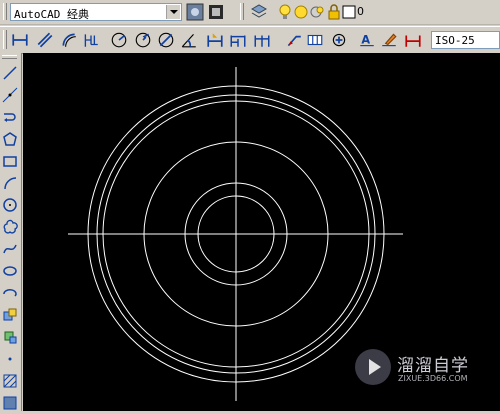 This screenshot has width=500, height=414. I want to click on diameter-dim-icon, so click(166, 40).